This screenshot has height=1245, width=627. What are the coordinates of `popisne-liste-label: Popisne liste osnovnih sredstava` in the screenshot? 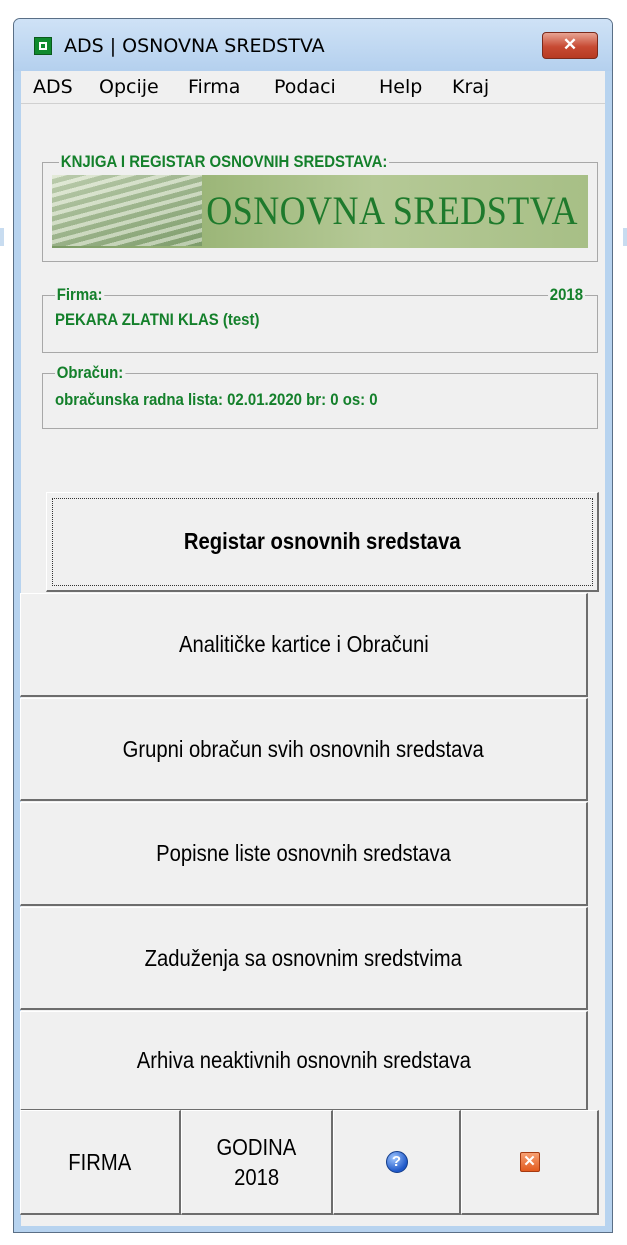 It's located at (303, 853).